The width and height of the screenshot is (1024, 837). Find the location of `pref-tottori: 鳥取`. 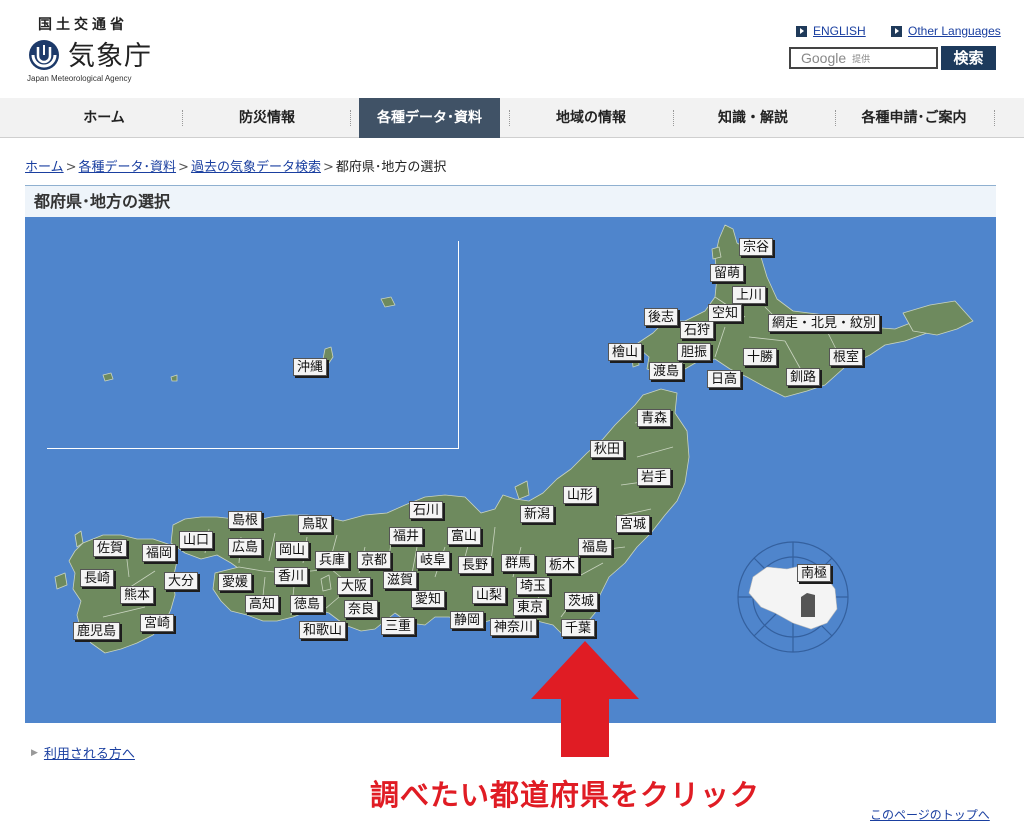

pref-tottori: 鳥取 is located at coordinates (315, 524).